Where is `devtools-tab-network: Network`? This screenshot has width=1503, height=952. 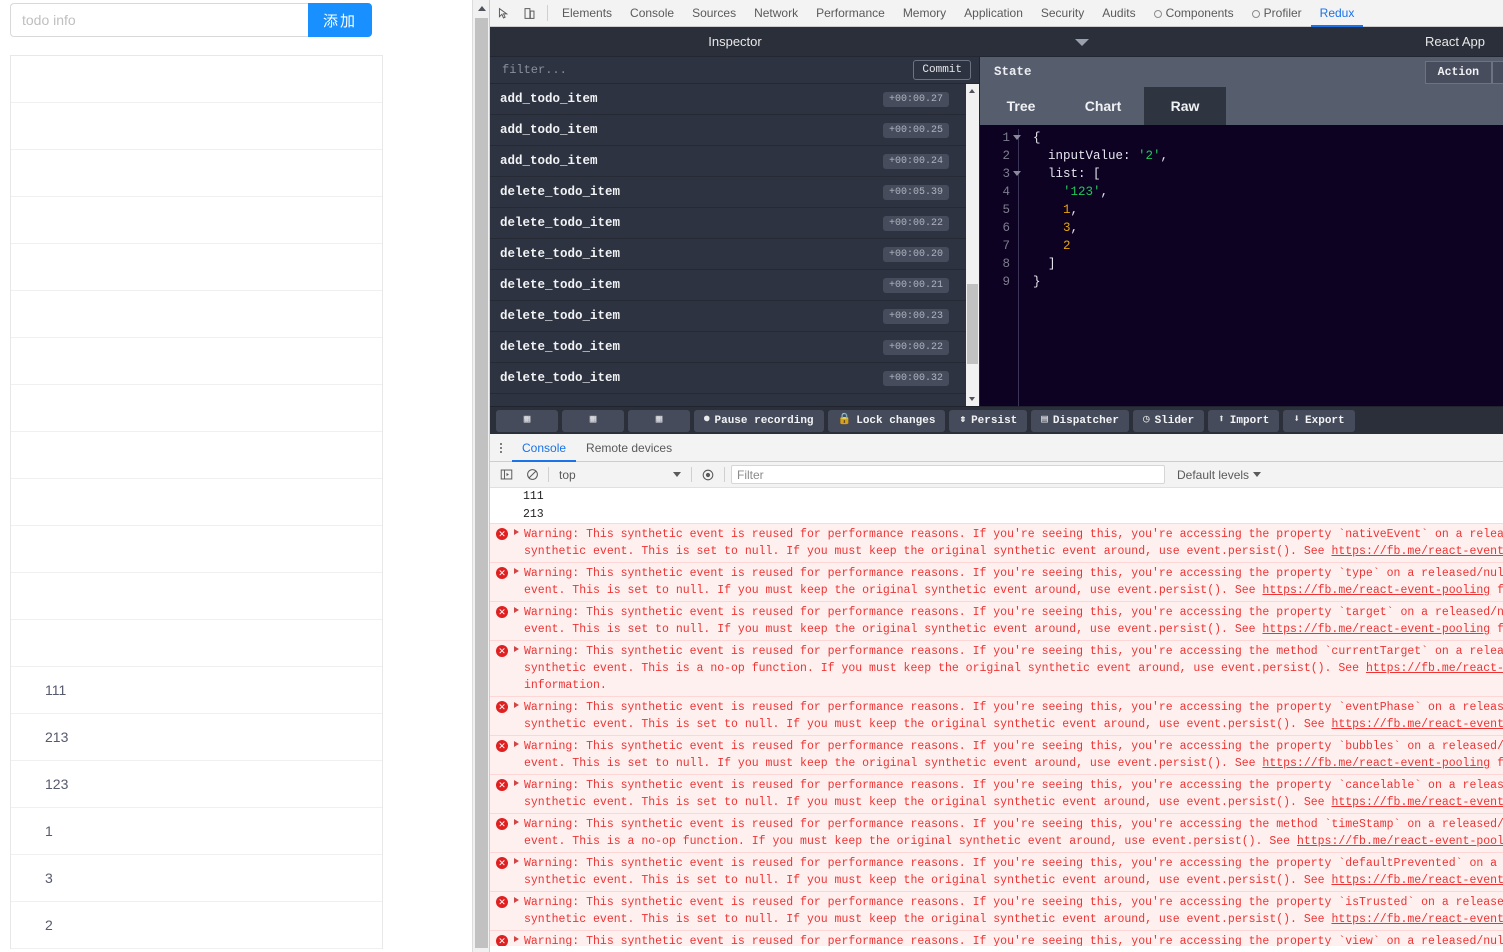 devtools-tab-network: Network is located at coordinates (776, 13).